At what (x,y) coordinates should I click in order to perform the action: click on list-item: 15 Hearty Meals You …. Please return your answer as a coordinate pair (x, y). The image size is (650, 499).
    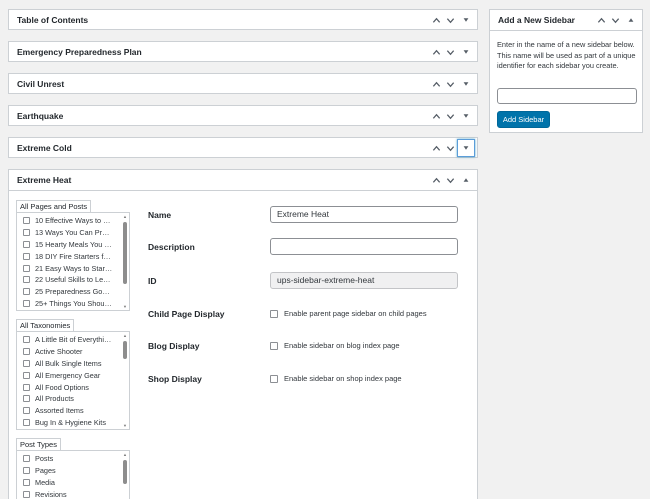
    Looking at the image, I should click on (73, 245).